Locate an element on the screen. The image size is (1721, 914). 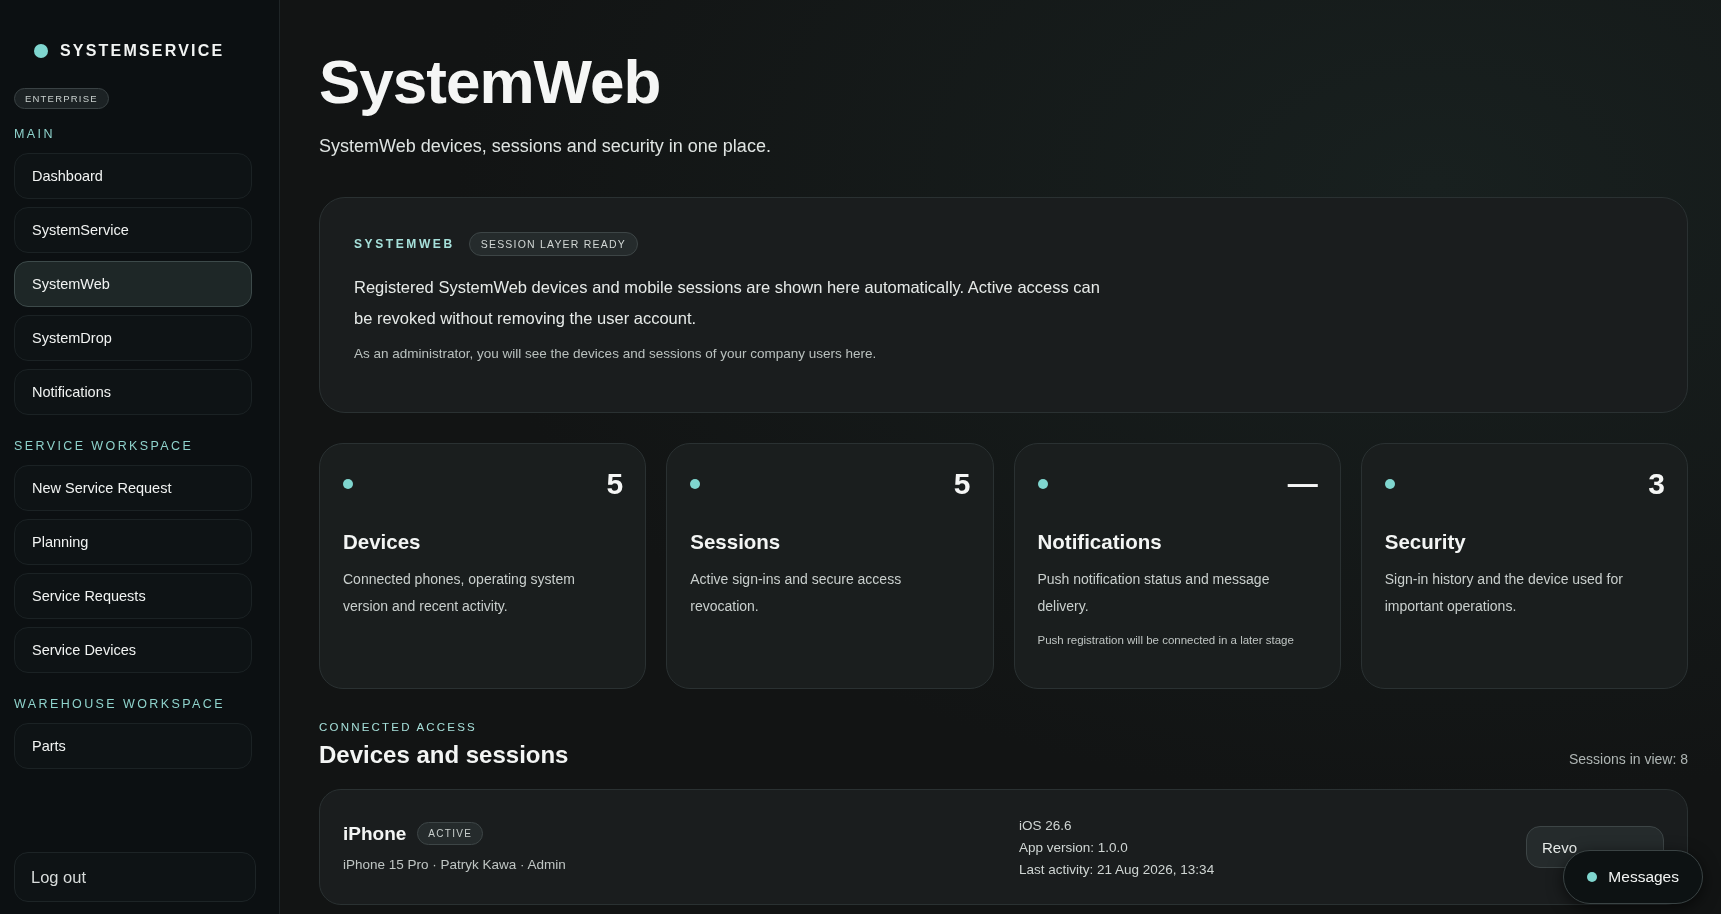
nav-item: Service Devices is located at coordinates (133, 650).